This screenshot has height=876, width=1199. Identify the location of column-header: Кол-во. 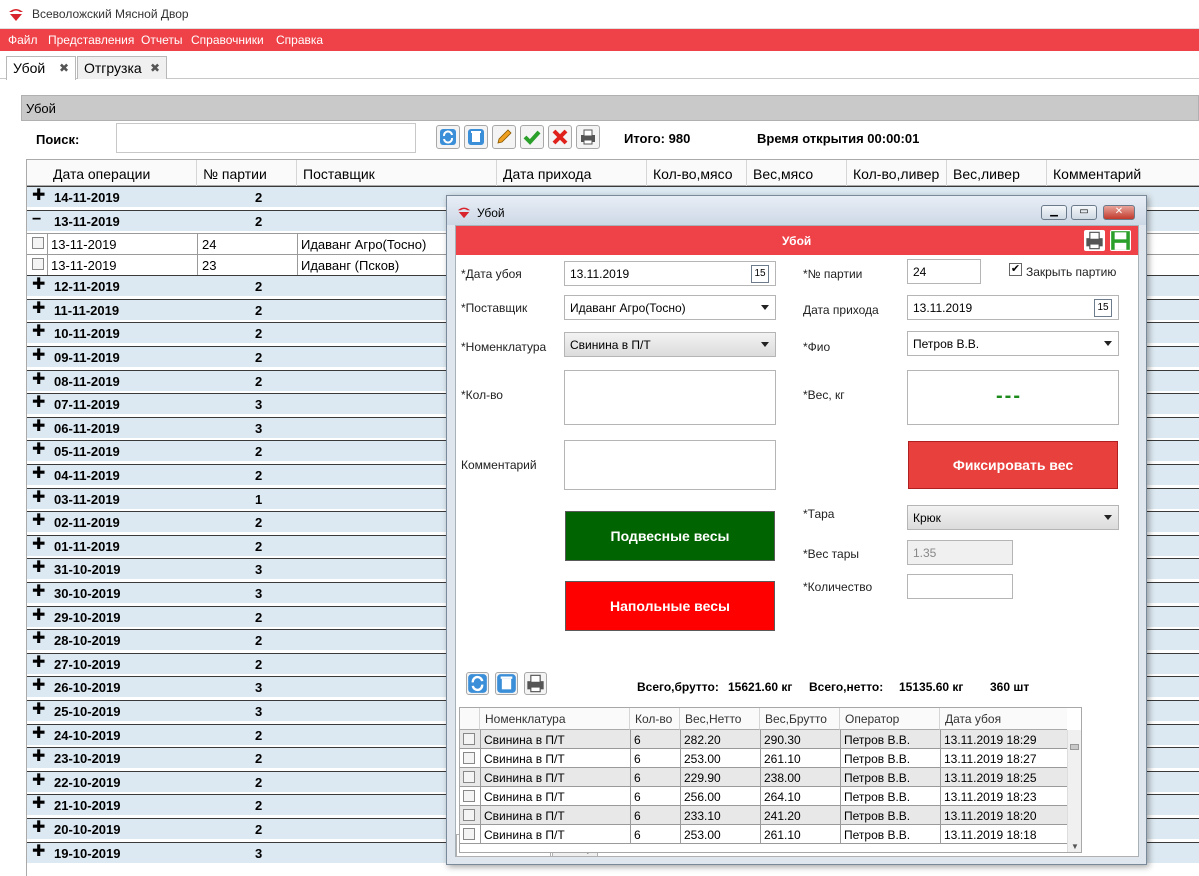
(655, 719).